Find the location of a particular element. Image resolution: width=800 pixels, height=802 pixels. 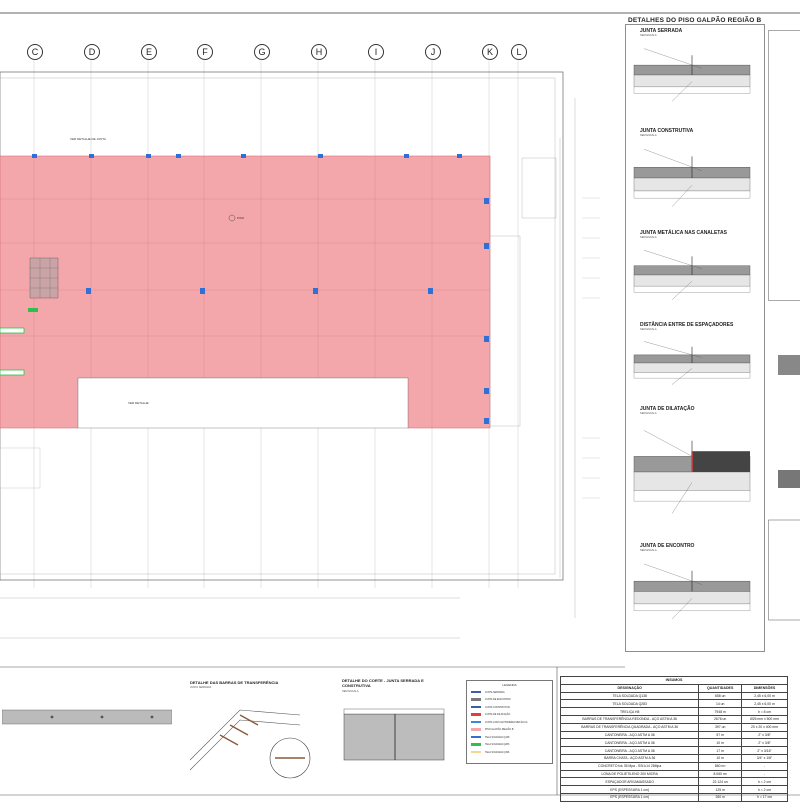

table-row: TRELIÇA H87948 mh = 8 cm is located at coordinates (674, 712).